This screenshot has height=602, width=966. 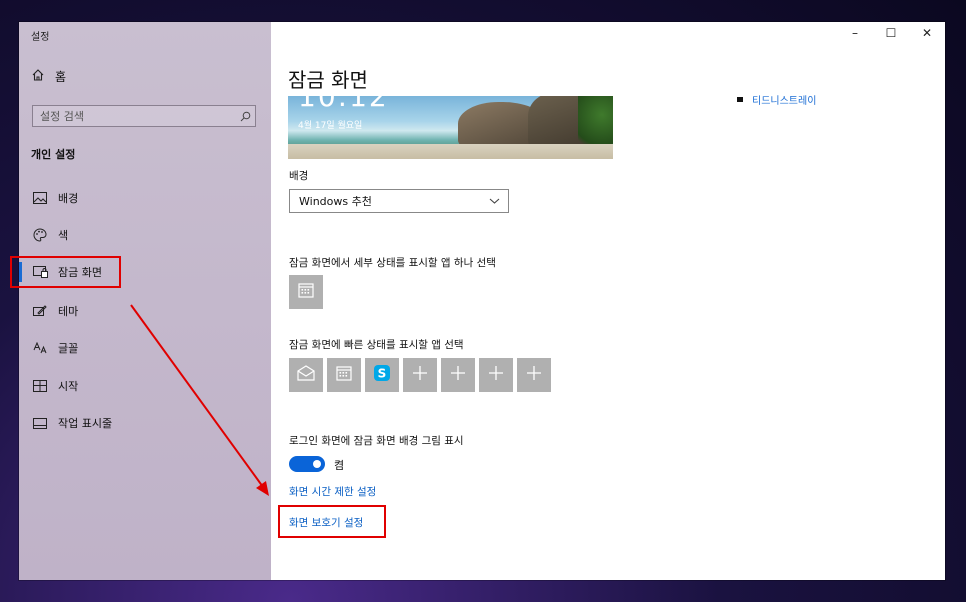 I want to click on preview-clock: 10:12, so click(x=343, y=104).